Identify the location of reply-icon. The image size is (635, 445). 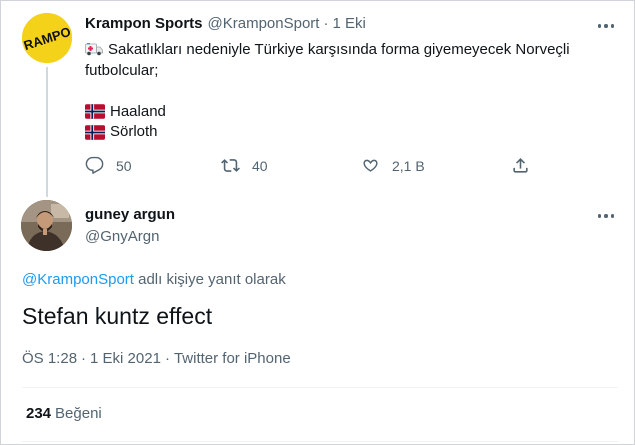
(94, 165).